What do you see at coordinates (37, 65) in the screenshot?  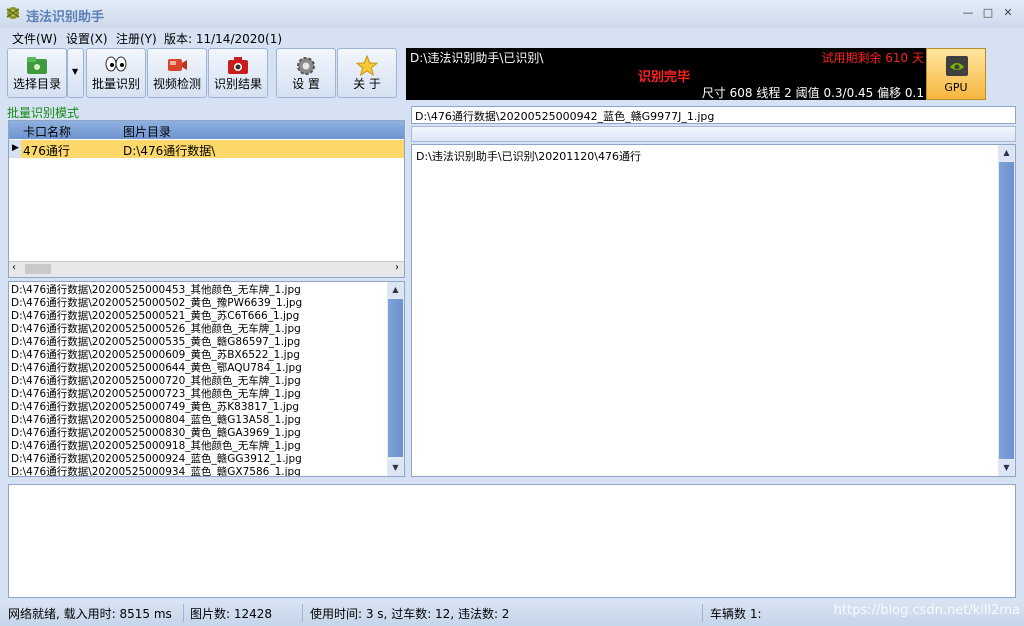 I see `folder-icon` at bounding box center [37, 65].